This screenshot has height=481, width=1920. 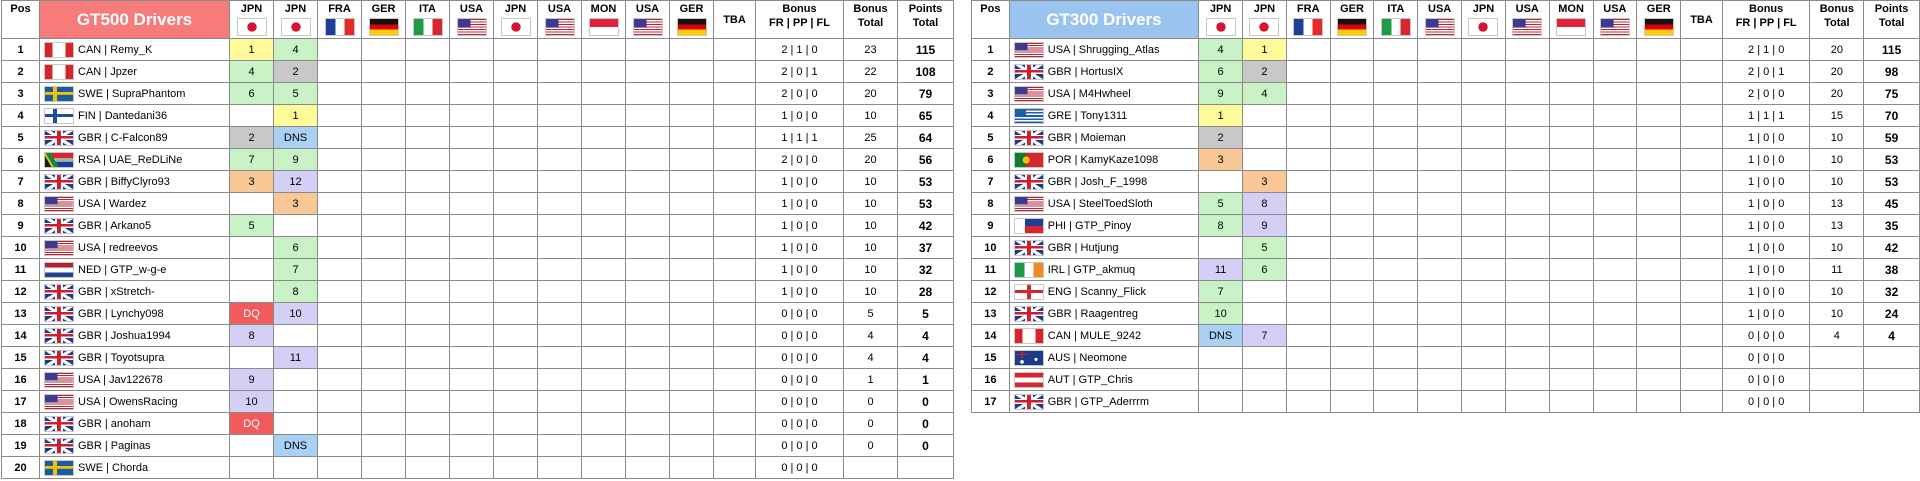 What do you see at coordinates (1104, 269) in the screenshot?
I see `driver-cell: IRL | GTP_akmuq` at bounding box center [1104, 269].